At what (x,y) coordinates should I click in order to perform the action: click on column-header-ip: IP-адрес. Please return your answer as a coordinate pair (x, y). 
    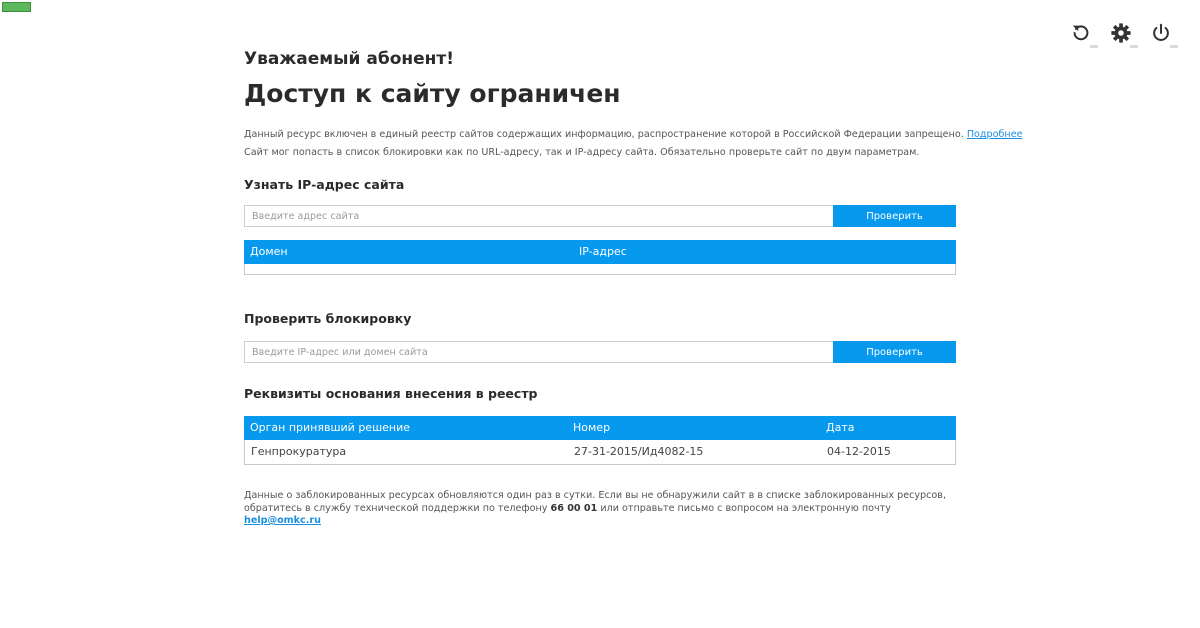
    Looking at the image, I should click on (603, 251).